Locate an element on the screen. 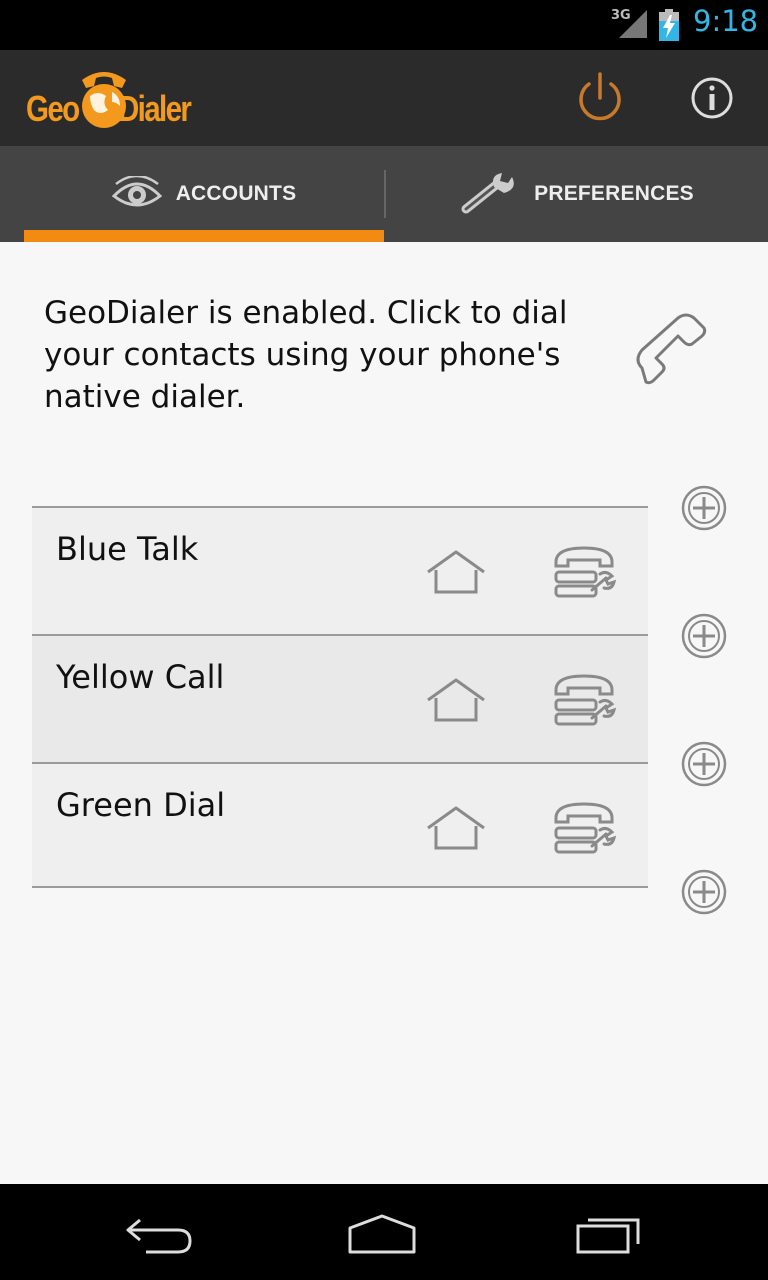  selected-tab-indicator is located at coordinates (204, 236).